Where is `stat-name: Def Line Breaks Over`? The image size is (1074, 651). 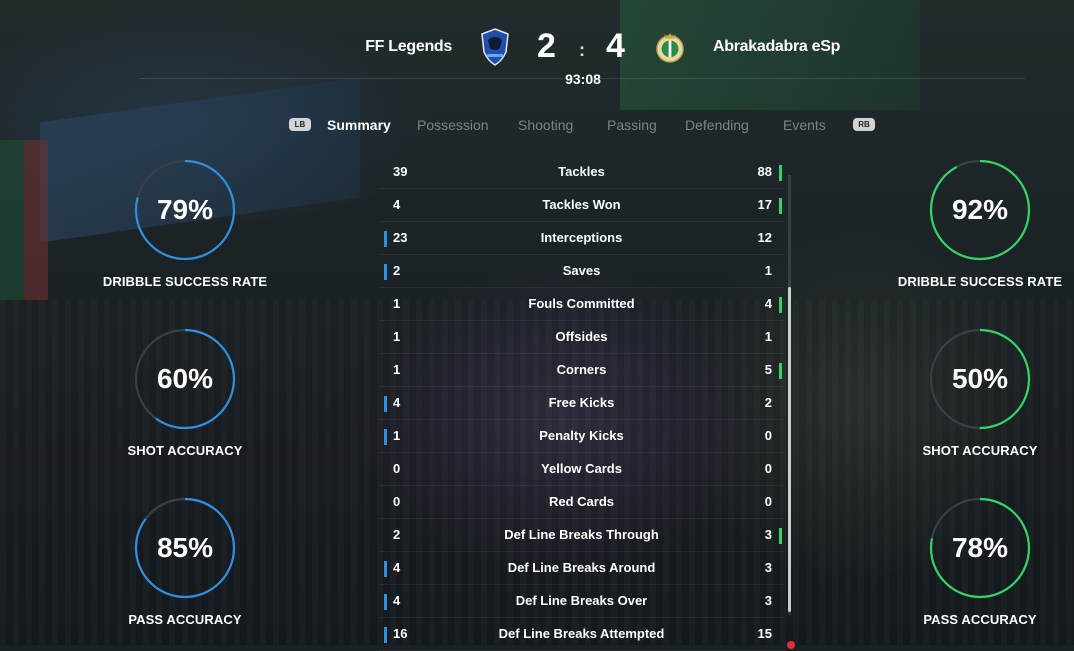 stat-name: Def Line Breaks Over is located at coordinates (581, 600).